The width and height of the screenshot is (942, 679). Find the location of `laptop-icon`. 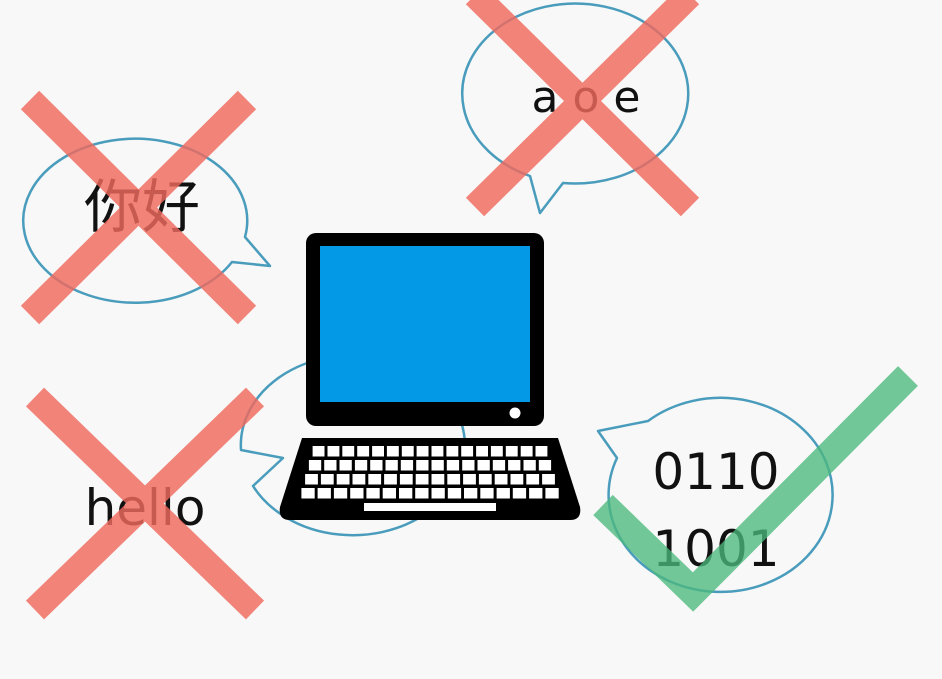

laptop-icon is located at coordinates (430, 376).